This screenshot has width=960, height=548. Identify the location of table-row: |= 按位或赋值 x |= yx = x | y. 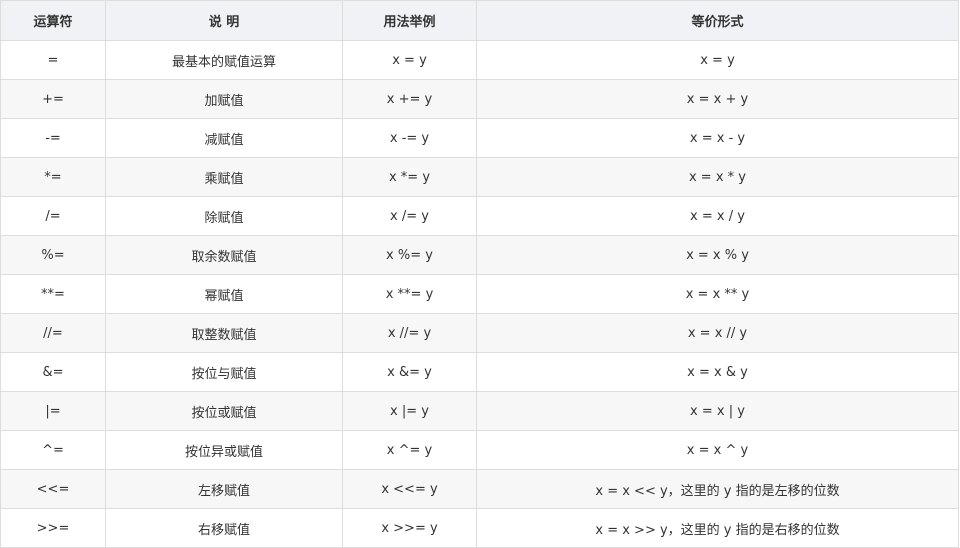
(479, 411).